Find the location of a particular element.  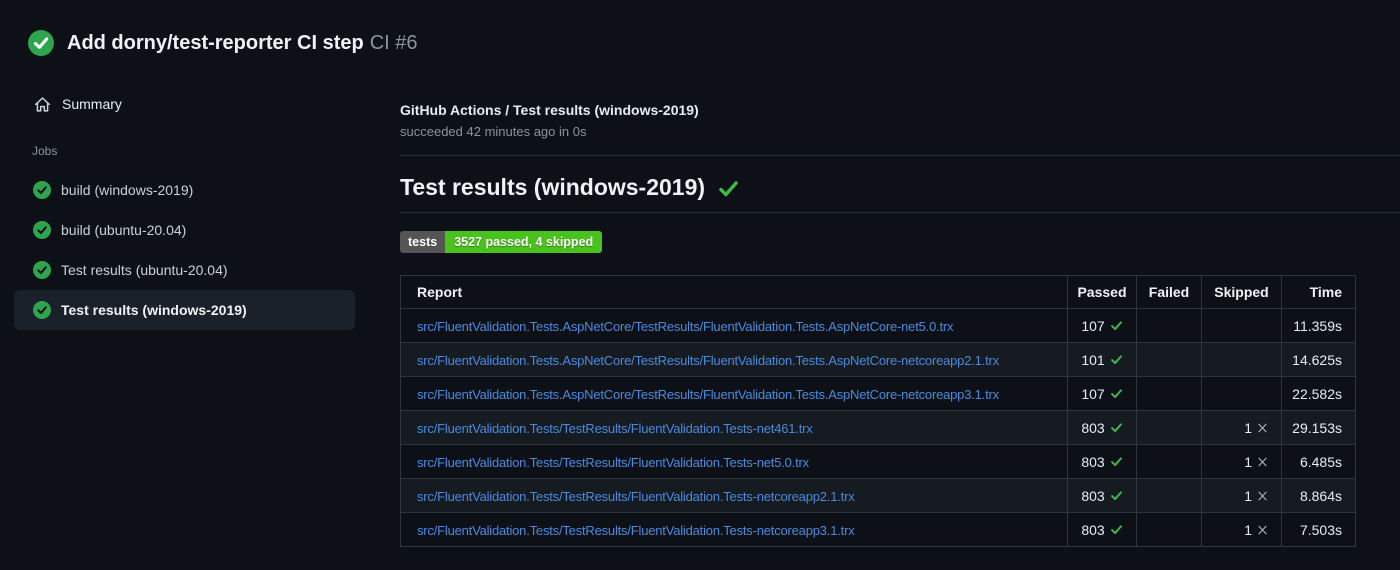

sidebar-item-build-windows-2019: build (windows-2019) is located at coordinates (184, 190).